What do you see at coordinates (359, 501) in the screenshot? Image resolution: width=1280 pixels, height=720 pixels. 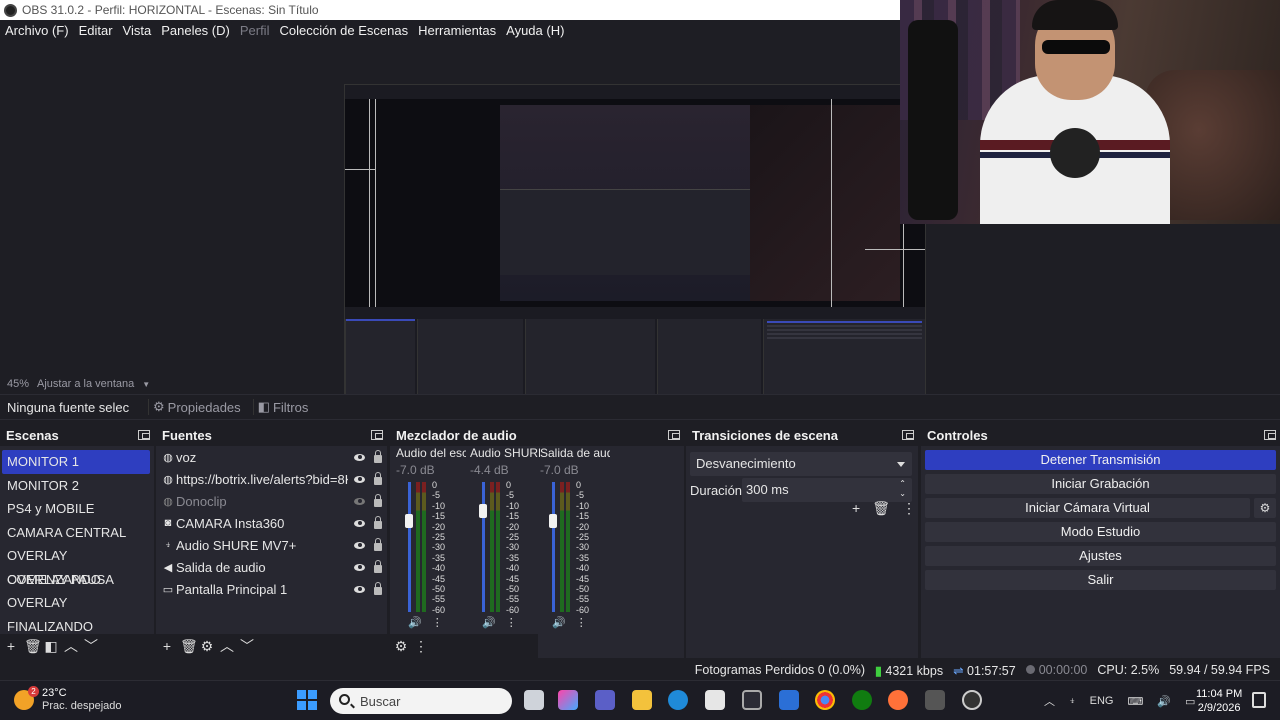 I see `eye-hidden-icon` at bounding box center [359, 501].